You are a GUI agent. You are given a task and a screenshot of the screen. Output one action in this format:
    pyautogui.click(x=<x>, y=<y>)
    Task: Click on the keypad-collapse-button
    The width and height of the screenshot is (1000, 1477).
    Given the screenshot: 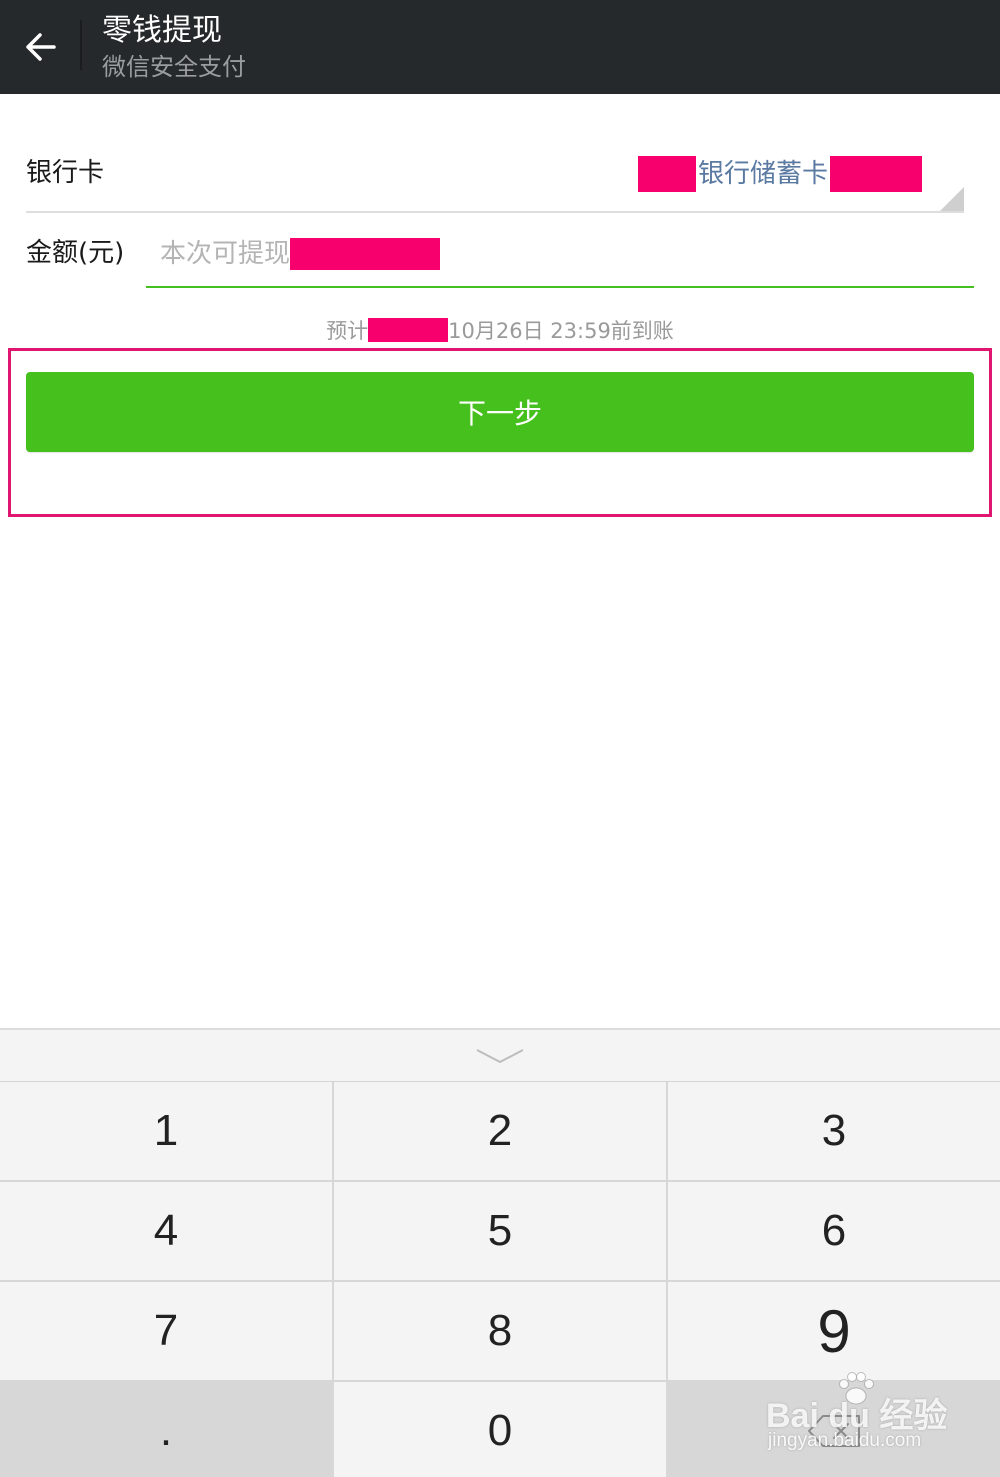 What is the action you would take?
    pyautogui.click(x=500, y=1056)
    